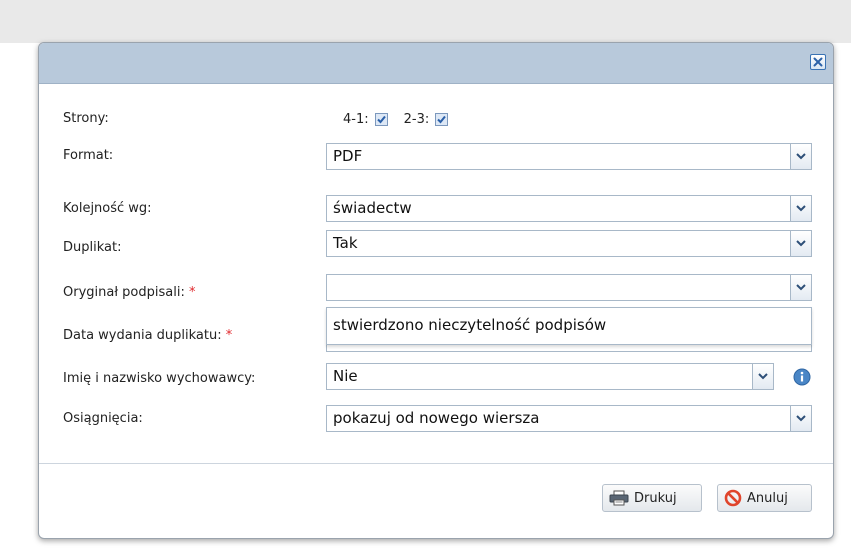 This screenshot has width=851, height=554. Describe the element at coordinates (372, 208) in the screenshot. I see `kolejnosc-value: świadectw` at that location.